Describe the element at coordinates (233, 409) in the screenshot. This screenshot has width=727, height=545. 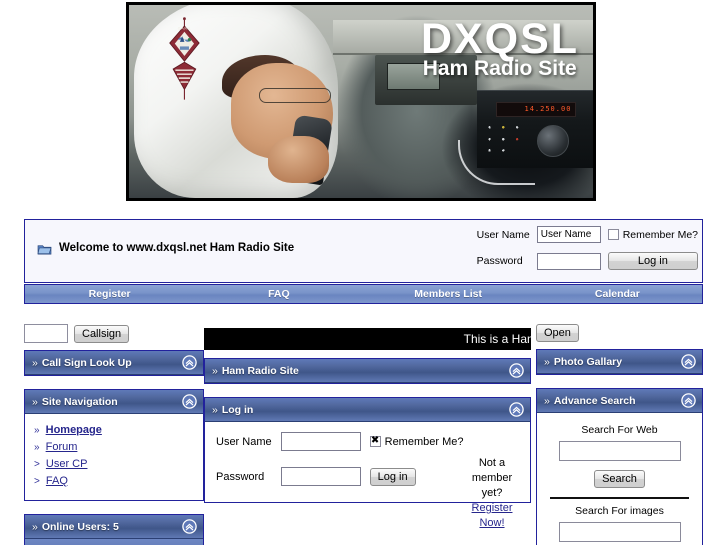
I see `panel-title: » Log in` at that location.